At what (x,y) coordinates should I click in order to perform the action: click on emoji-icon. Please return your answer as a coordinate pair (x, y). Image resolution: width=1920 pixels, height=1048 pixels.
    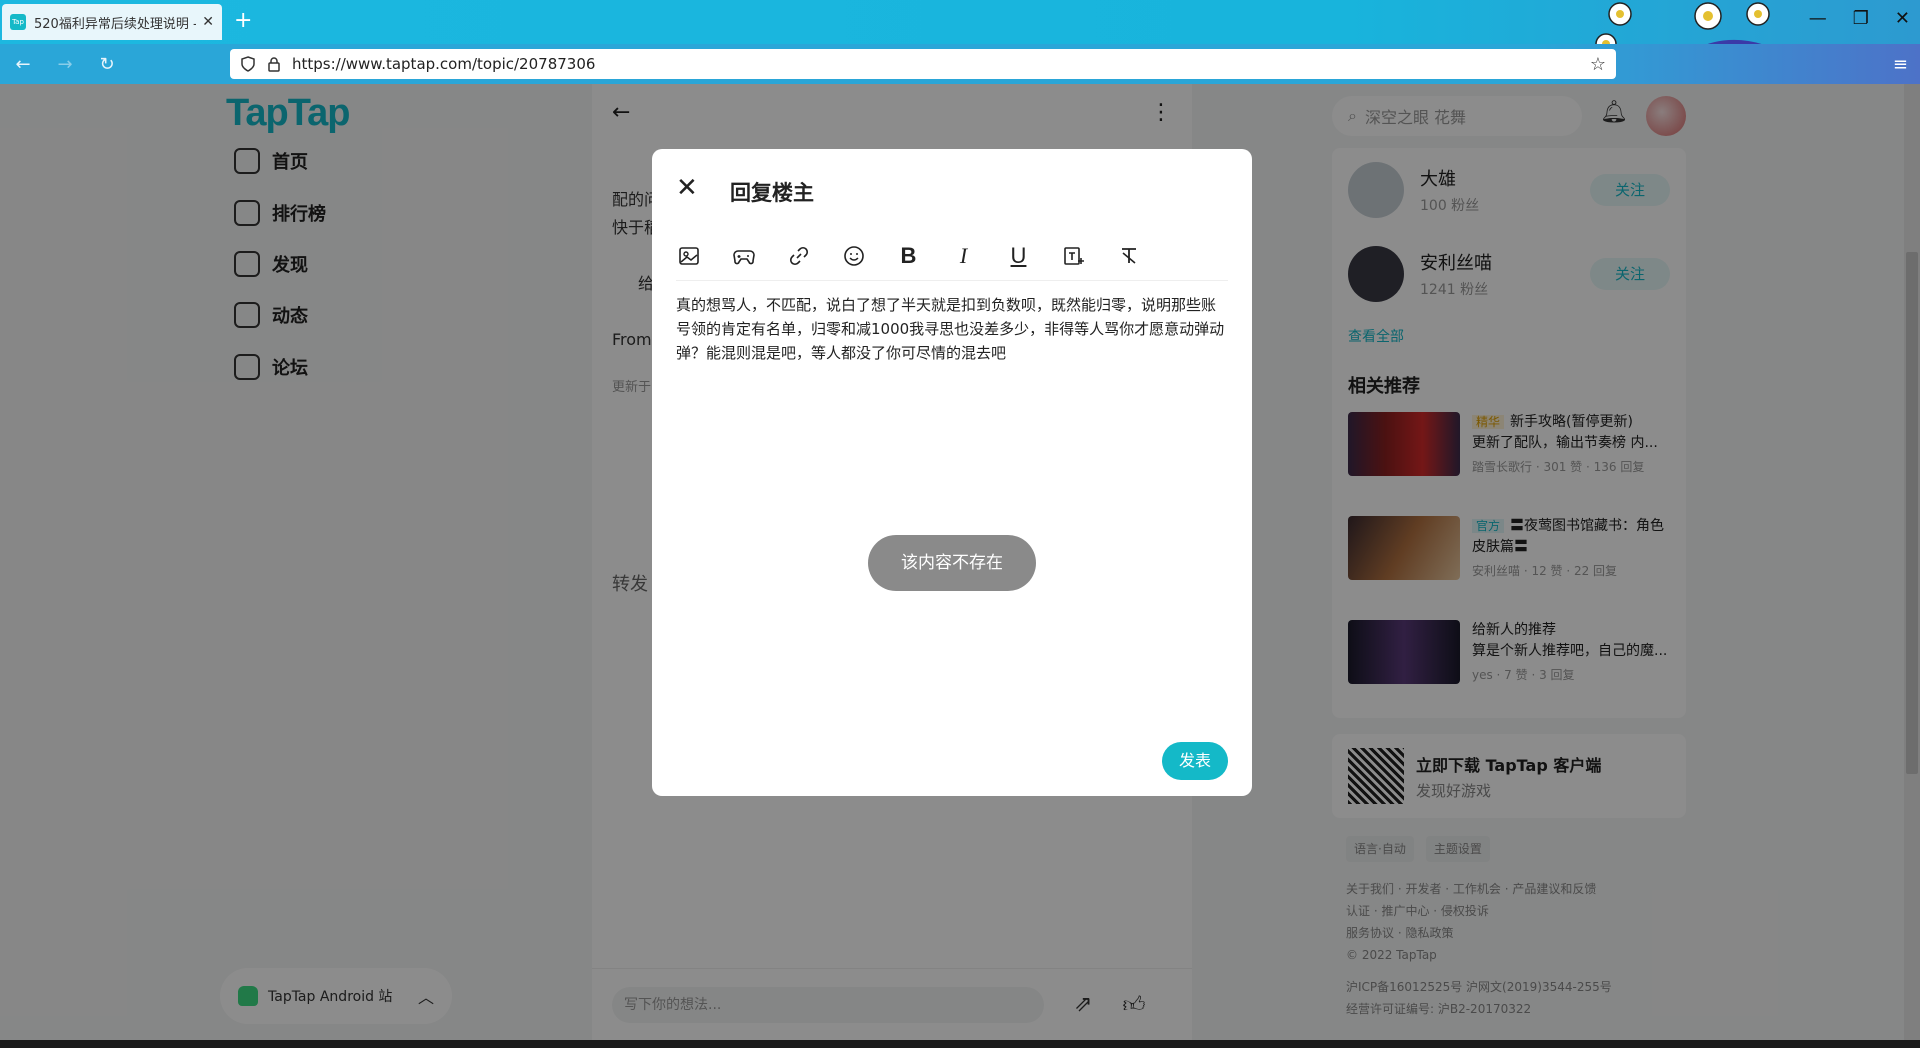
    Looking at the image, I should click on (853, 255).